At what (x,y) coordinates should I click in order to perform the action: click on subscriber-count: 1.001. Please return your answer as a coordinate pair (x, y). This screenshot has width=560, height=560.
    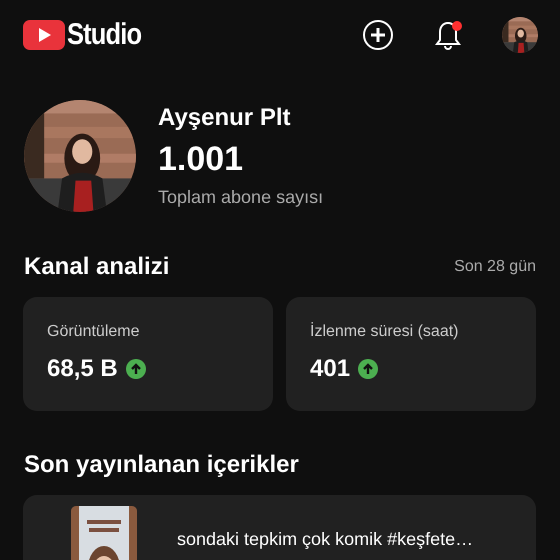
    Looking at the image, I should click on (201, 159).